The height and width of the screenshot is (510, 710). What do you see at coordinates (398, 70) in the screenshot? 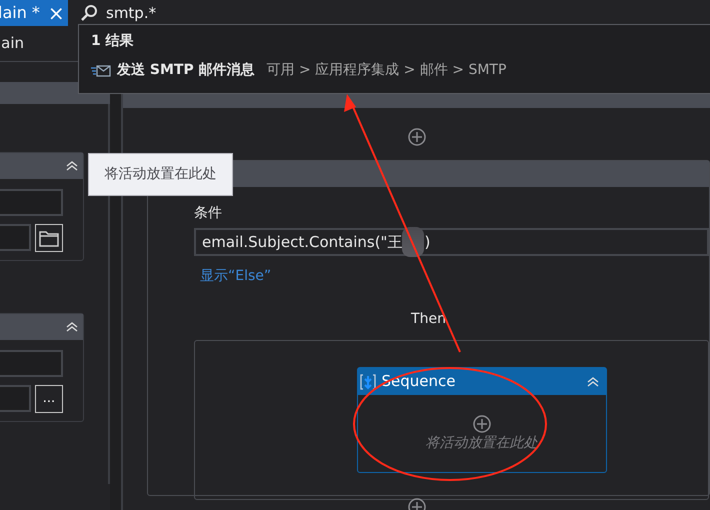
I see `search-result: 发送 SMTP 邮件消息 可用 > 应用程序集成 > 邮件 > SMTP` at bounding box center [398, 70].